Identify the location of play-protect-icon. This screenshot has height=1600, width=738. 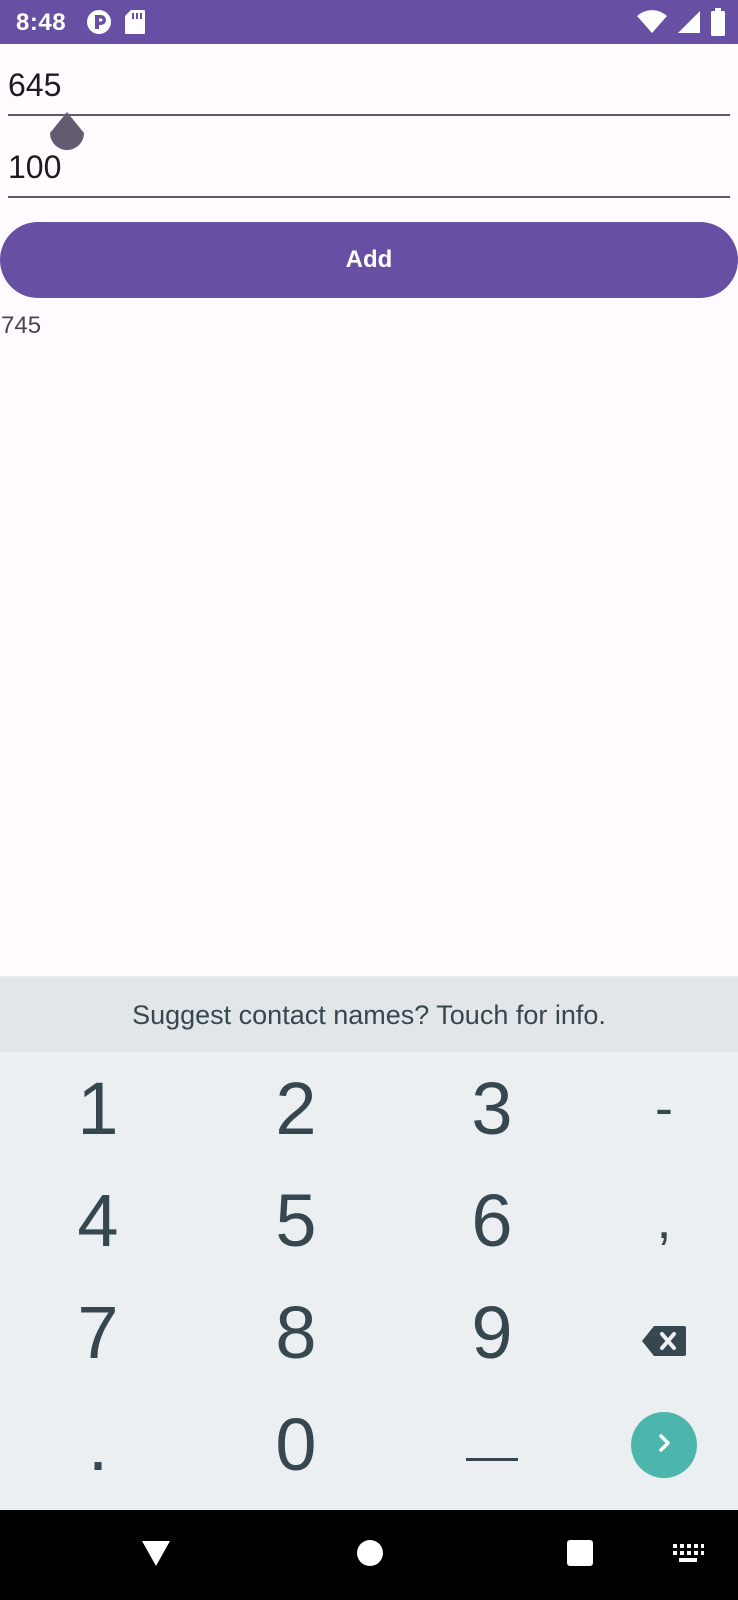
(99, 24).